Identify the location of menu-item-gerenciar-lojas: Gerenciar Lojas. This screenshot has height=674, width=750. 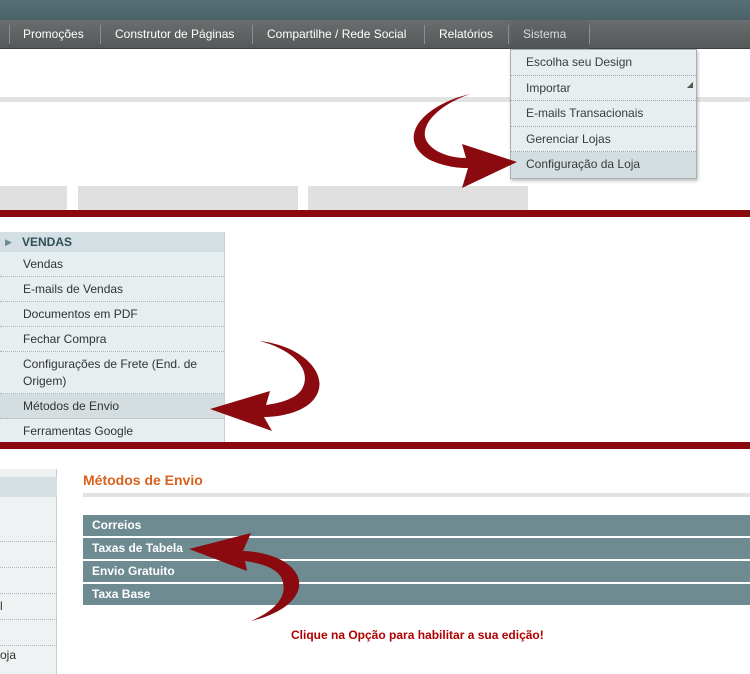
(603, 140).